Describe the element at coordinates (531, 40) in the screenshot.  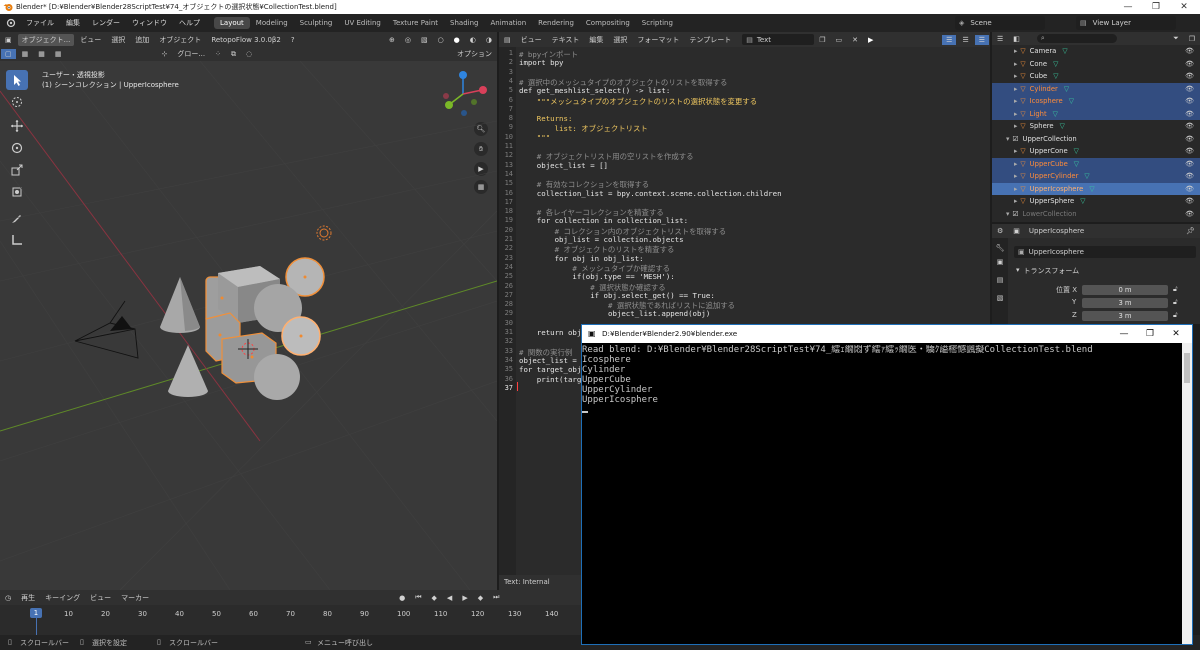
I see `editor-menu-view: ビュー` at that location.